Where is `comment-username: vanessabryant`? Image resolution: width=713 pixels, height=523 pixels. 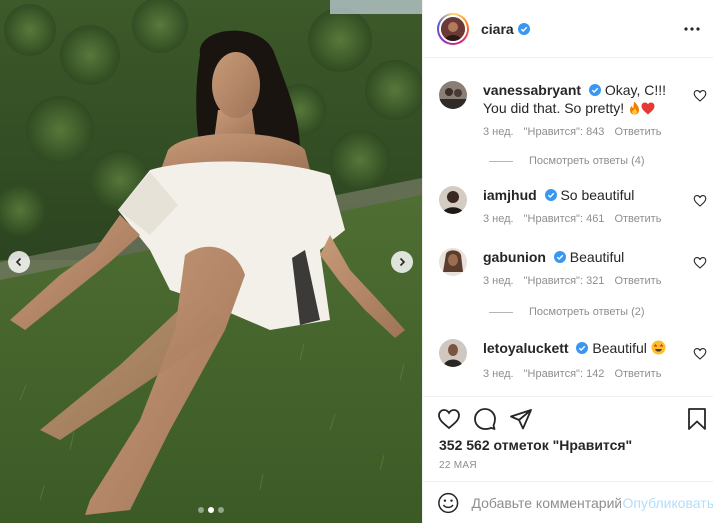 comment-username: vanessabryant is located at coordinates (532, 90).